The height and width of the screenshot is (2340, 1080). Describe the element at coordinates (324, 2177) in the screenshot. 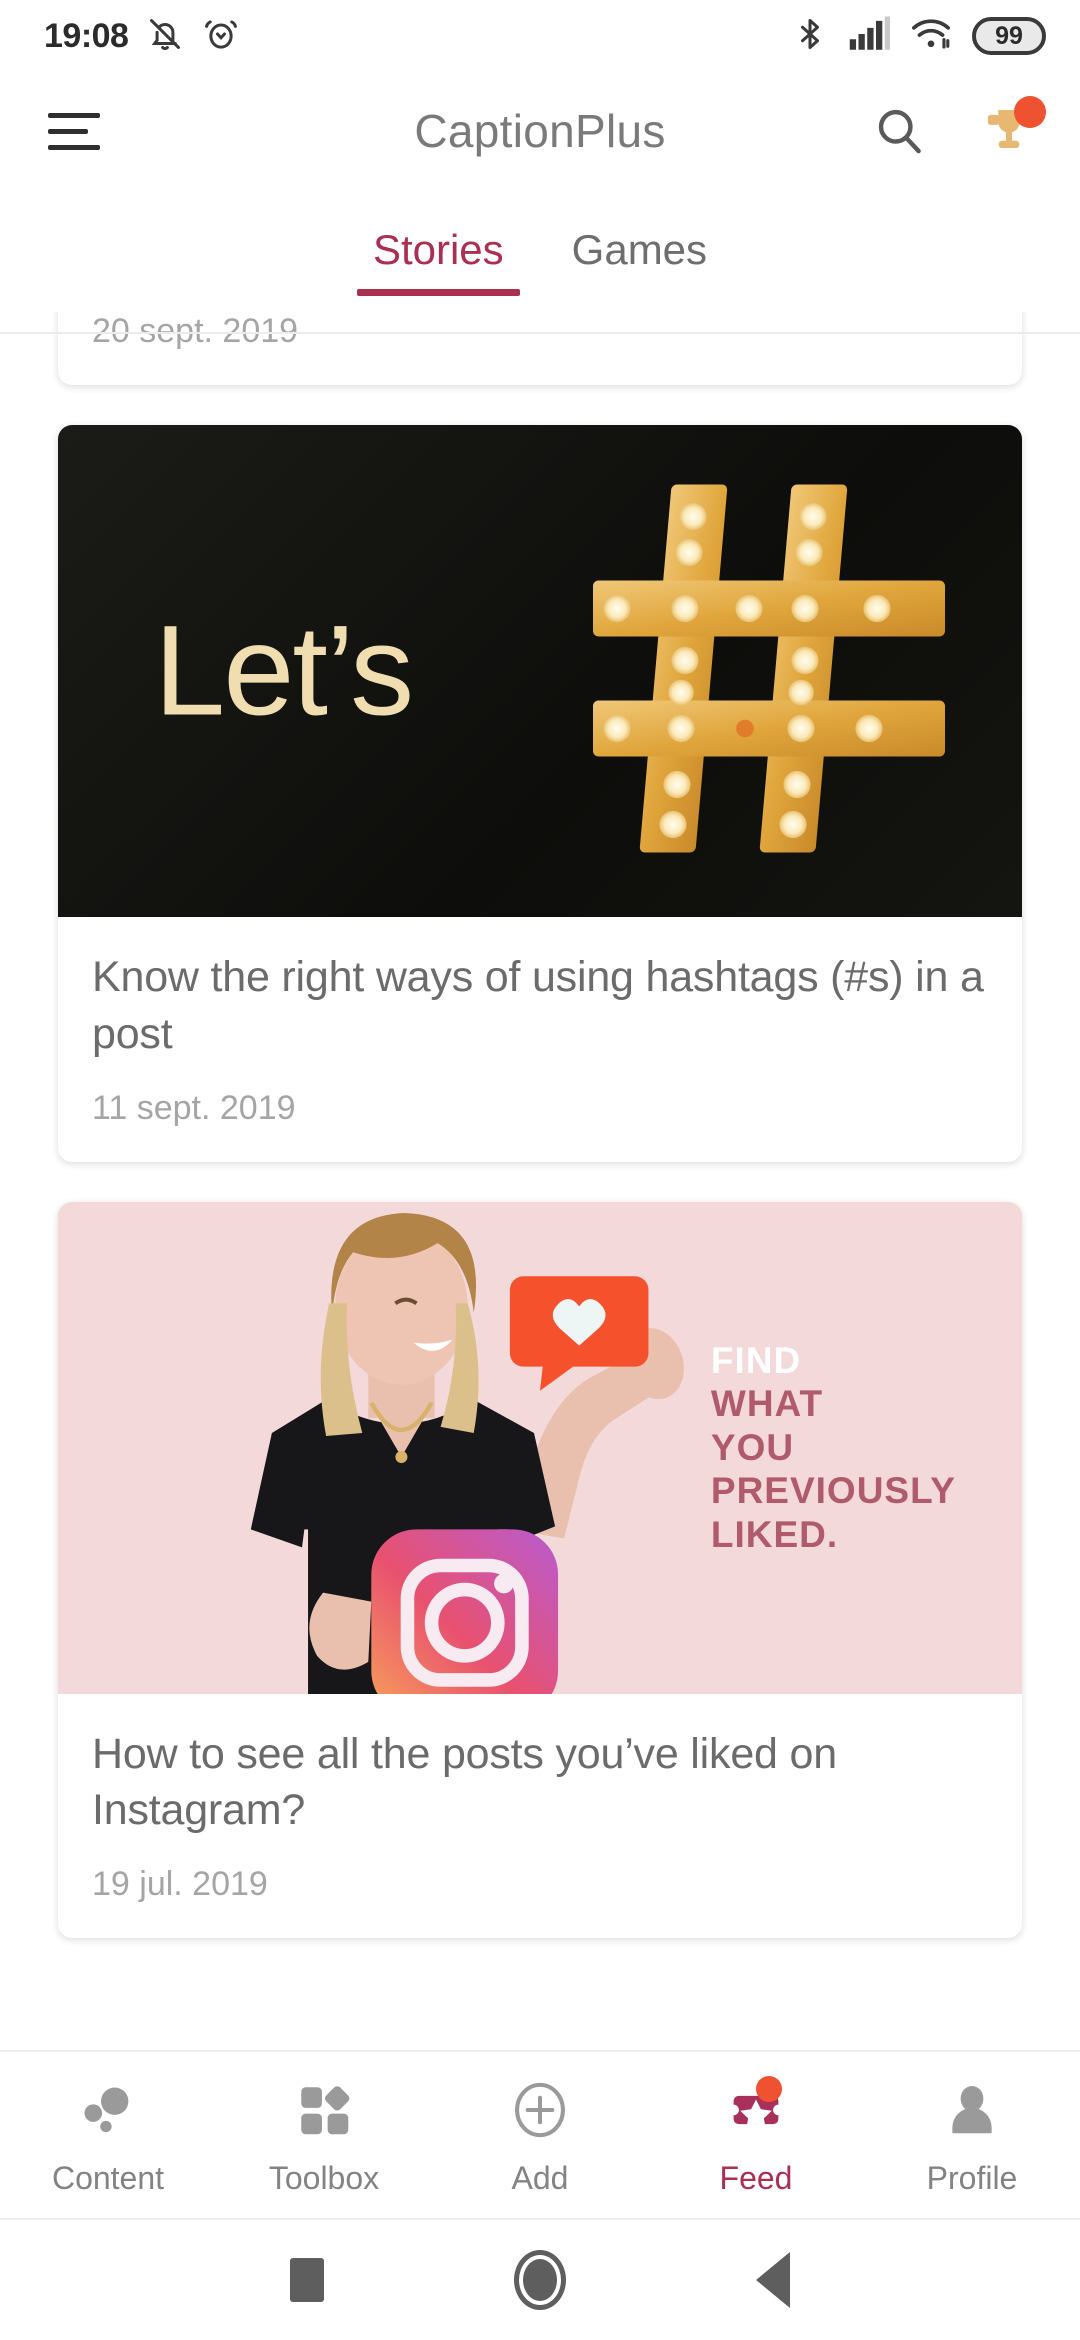

I see `nav-label-toolbox: Toolbox` at that location.